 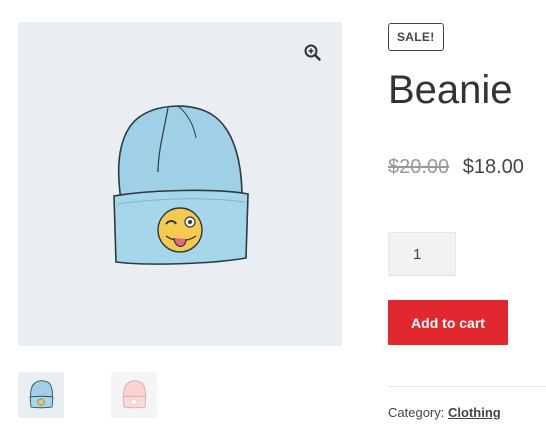 I want to click on pink-beanie-thumbnail, so click(x=134, y=394).